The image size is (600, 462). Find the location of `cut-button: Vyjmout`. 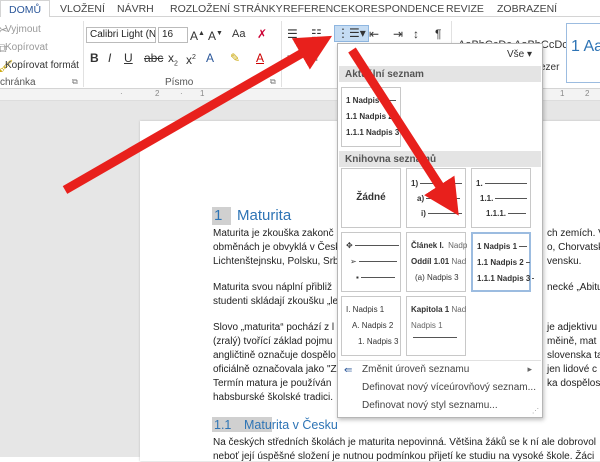

cut-button: Vyjmout is located at coordinates (23, 29).